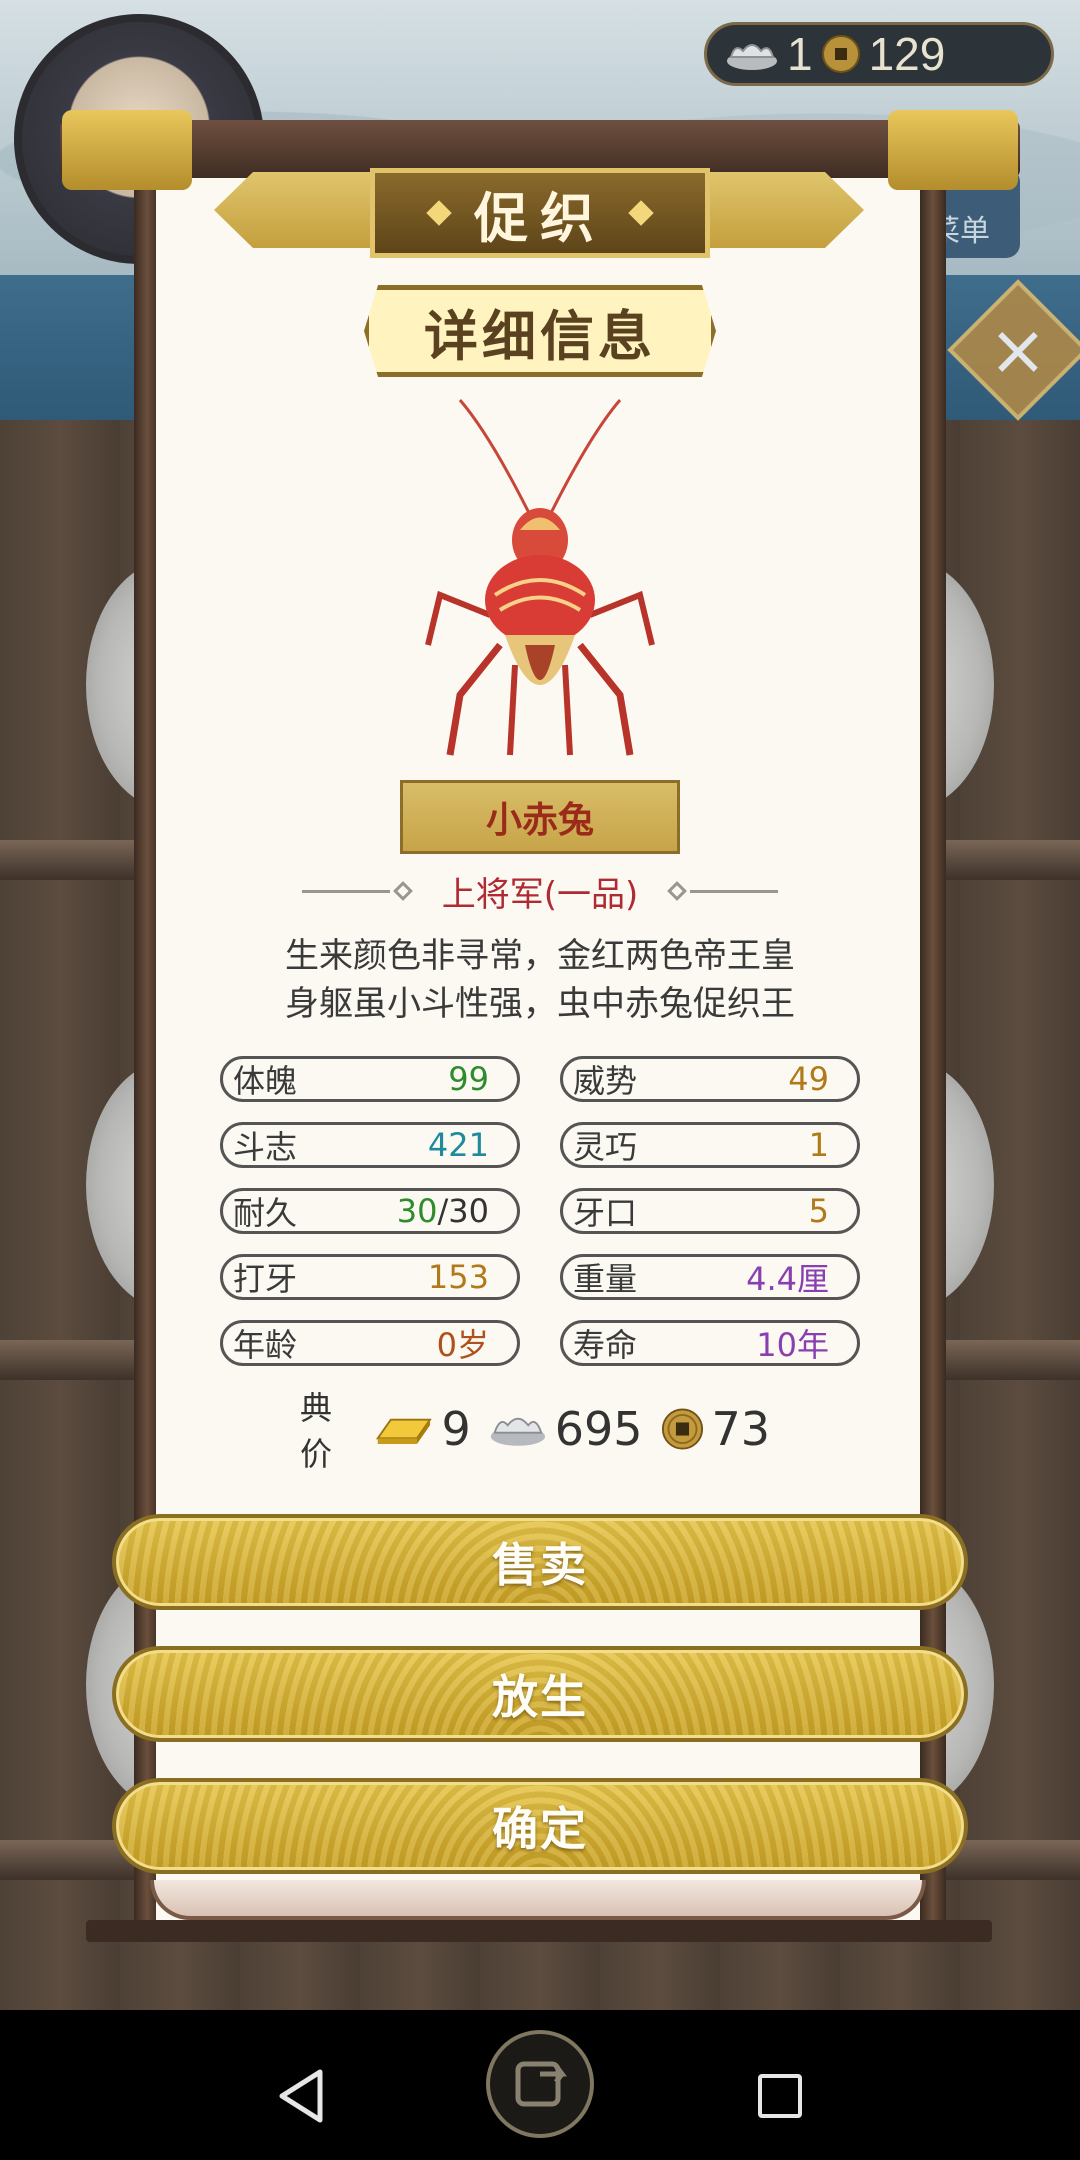 This screenshot has height=2160, width=1080. Describe the element at coordinates (818, 1145) in the screenshot. I see `stat-value: 1` at that location.